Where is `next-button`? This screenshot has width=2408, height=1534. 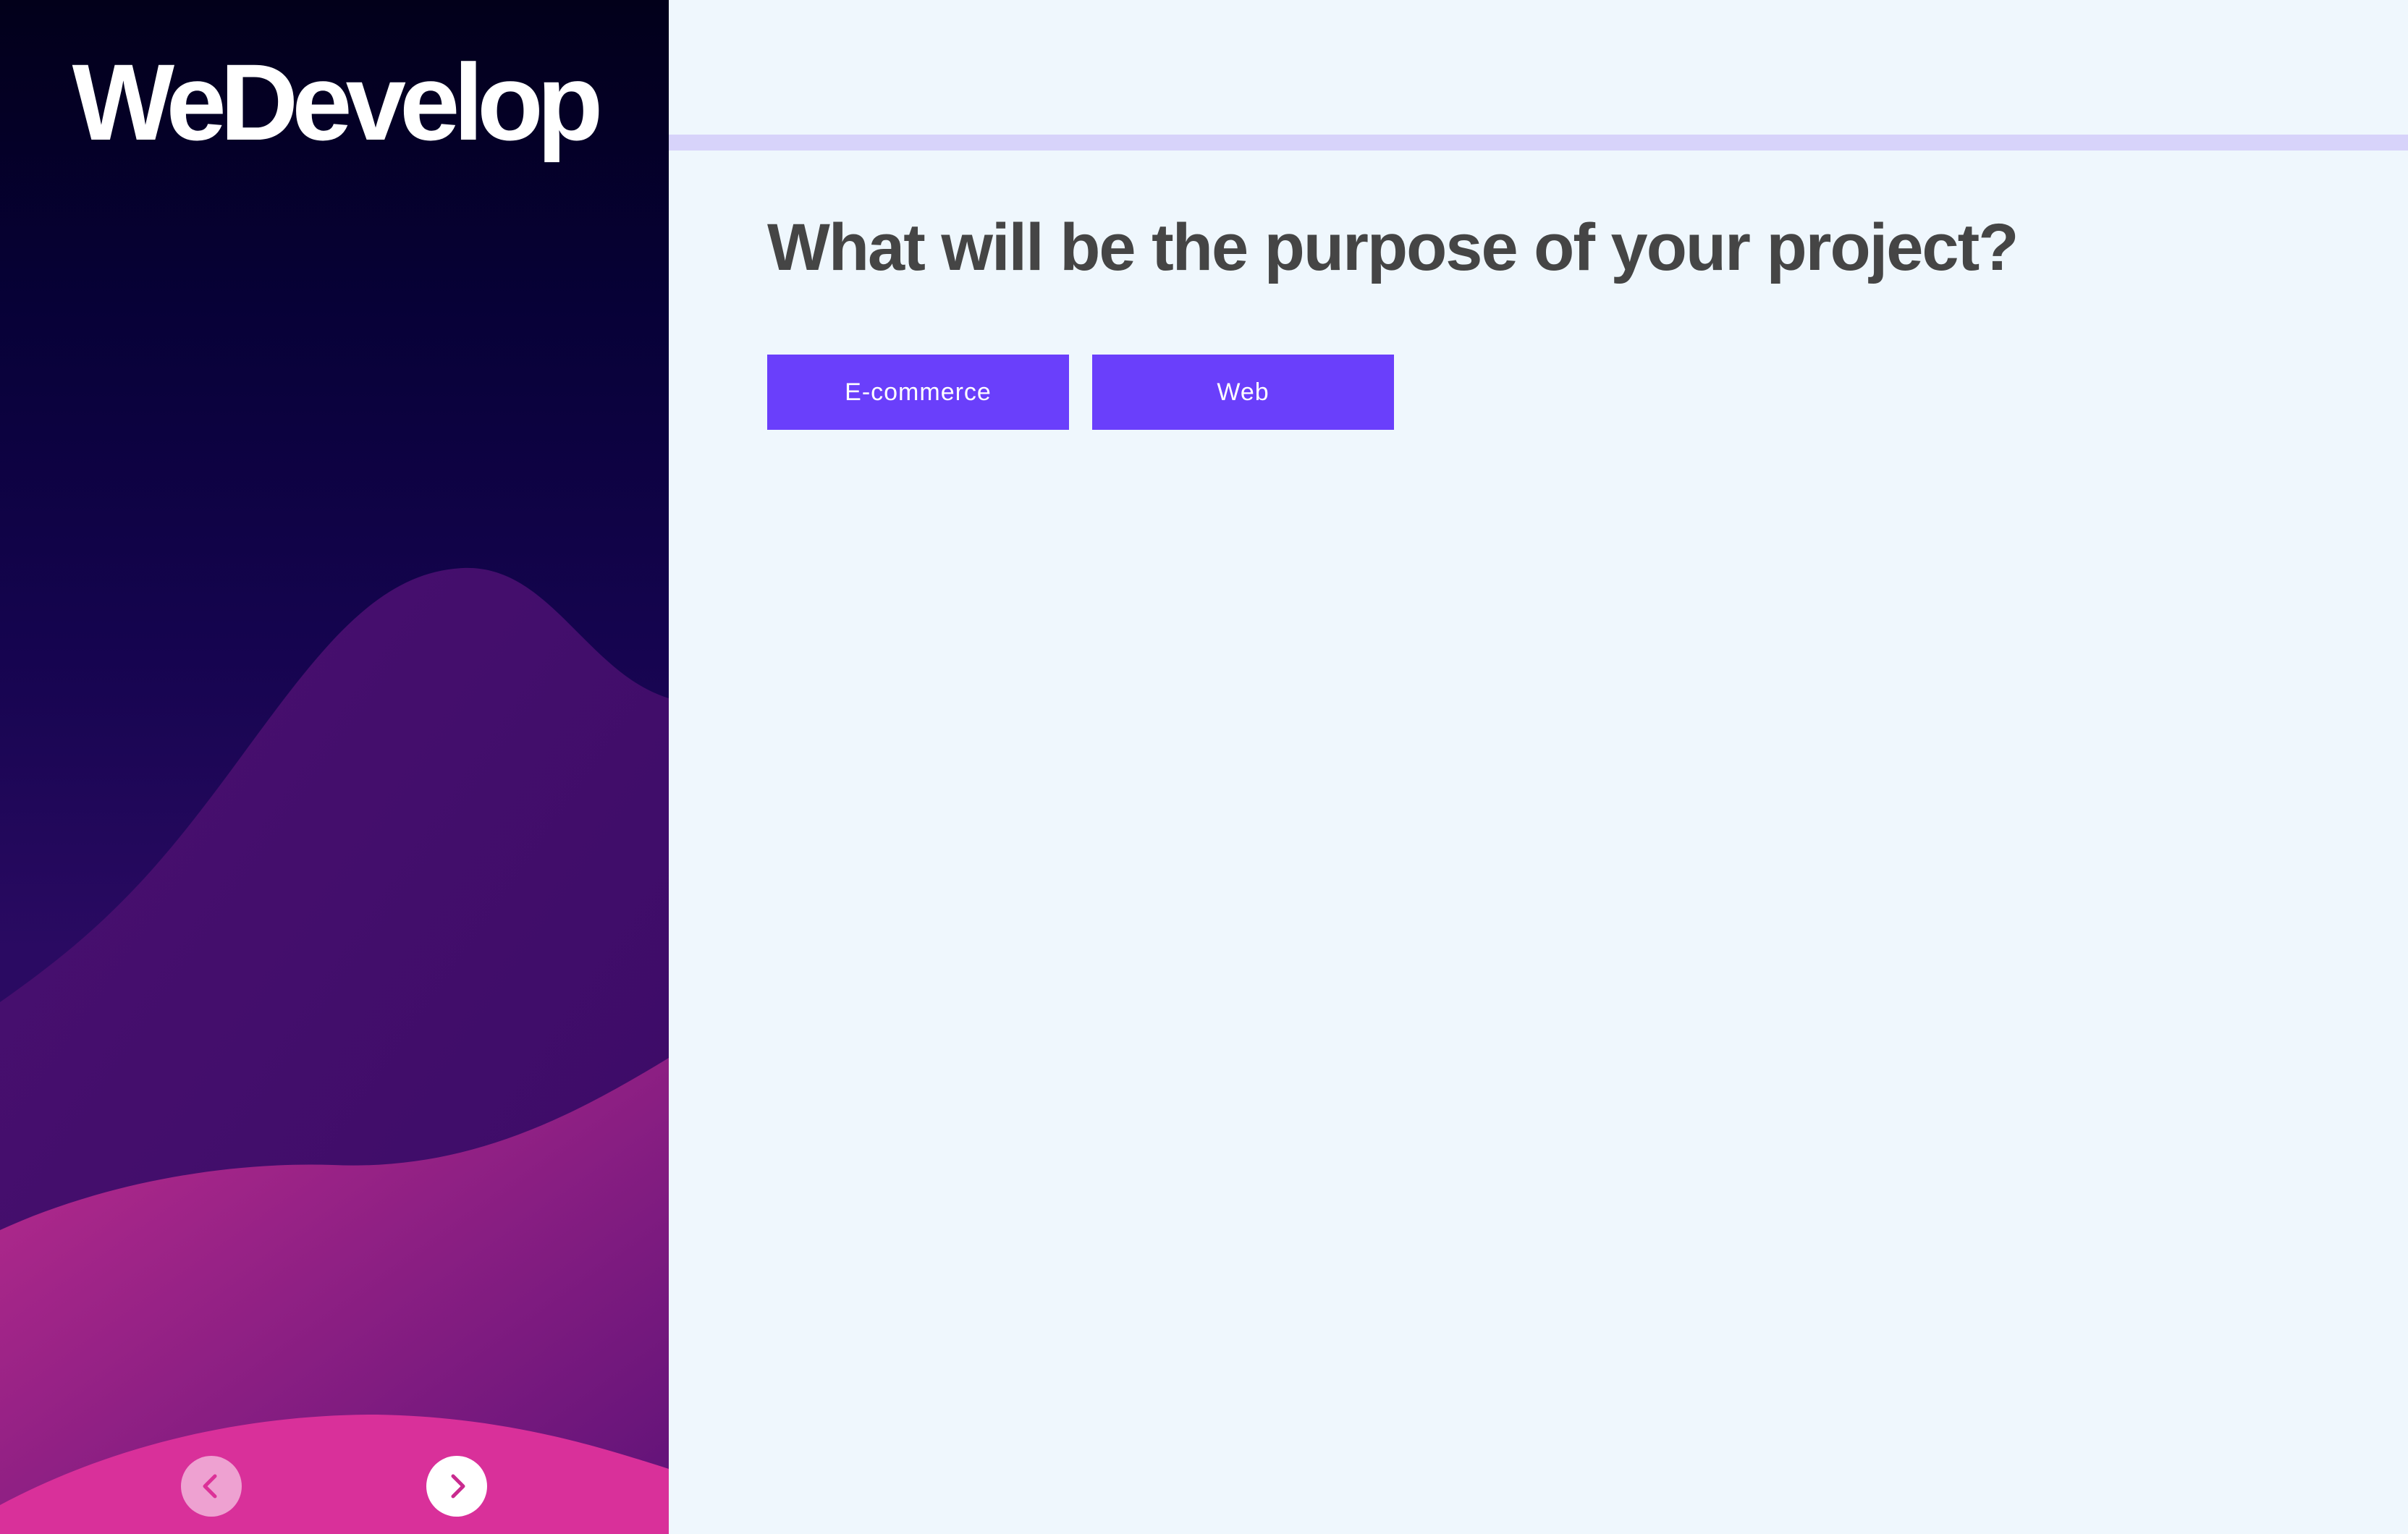 next-button is located at coordinates (456, 1486).